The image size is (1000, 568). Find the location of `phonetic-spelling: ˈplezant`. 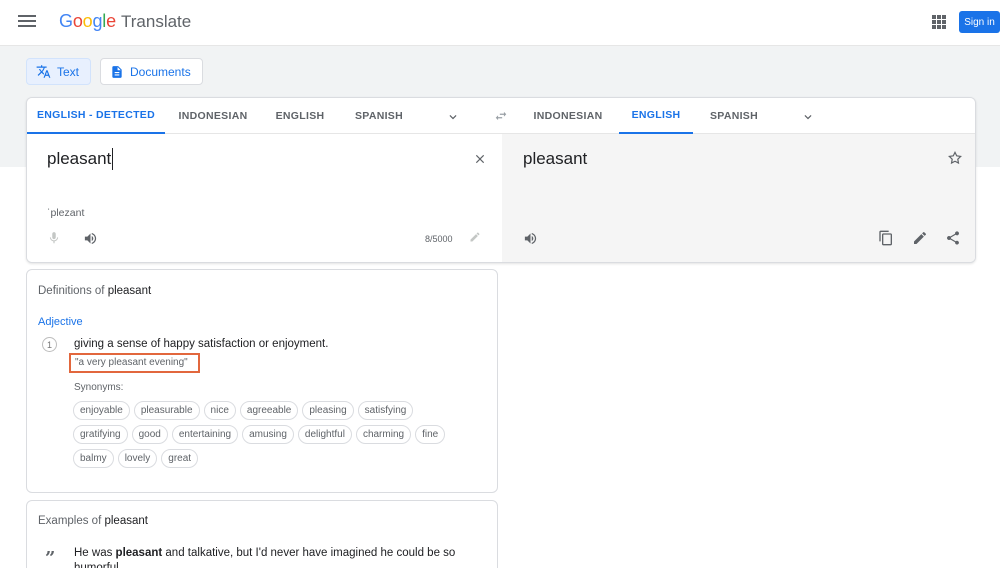

phonetic-spelling: ˈplezant is located at coordinates (66, 213).